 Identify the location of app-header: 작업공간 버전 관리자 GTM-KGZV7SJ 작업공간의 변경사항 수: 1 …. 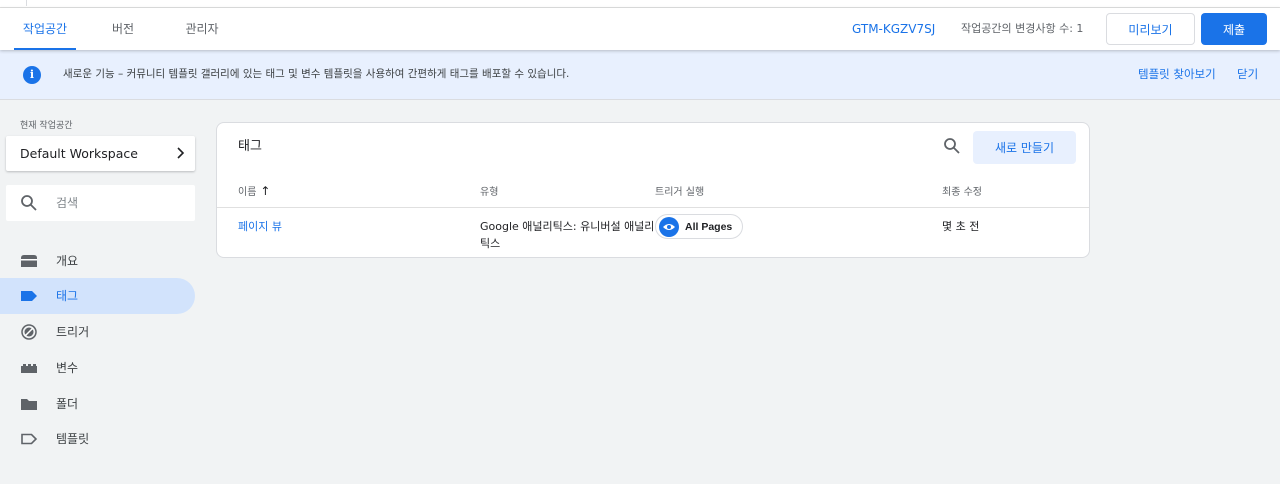
(640, 29).